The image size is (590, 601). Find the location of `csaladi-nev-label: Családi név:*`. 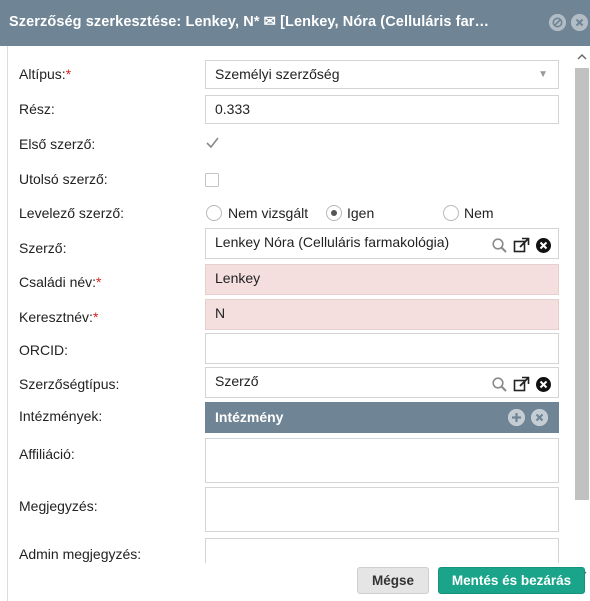

csaladi-nev-label: Családi név:* is located at coordinates (60, 282).